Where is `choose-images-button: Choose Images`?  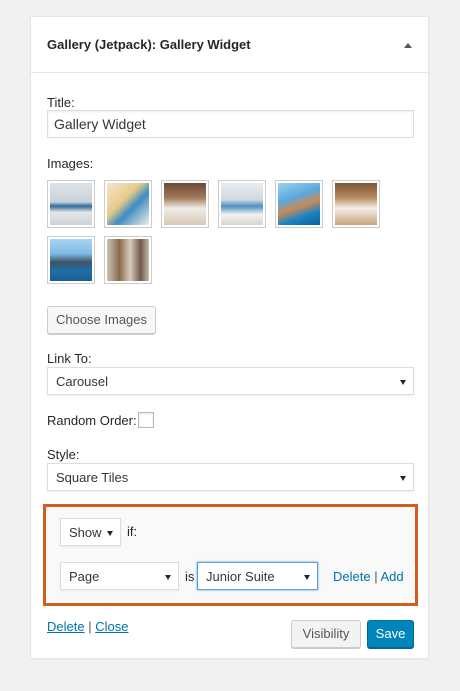 choose-images-button: Choose Images is located at coordinates (101, 320).